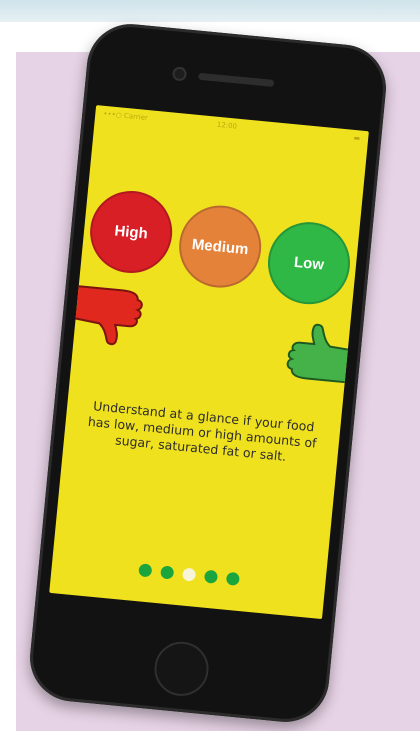  I want to click on page-dot-3-active, so click(188, 574).